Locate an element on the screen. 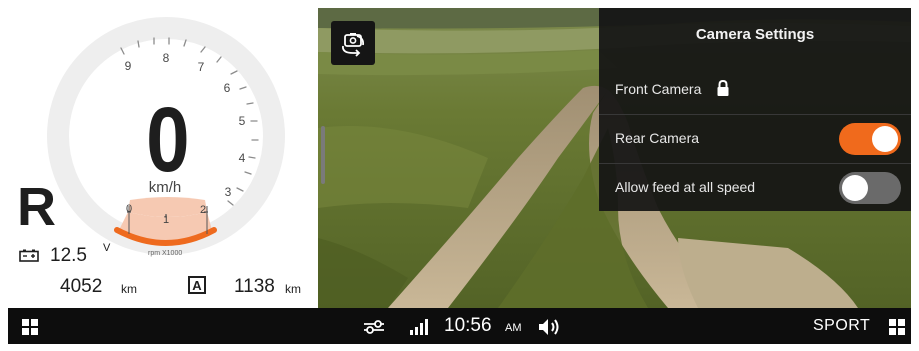 This screenshot has height=351, width=919. rpm-scale-label: 1 is located at coordinates (166, 220).